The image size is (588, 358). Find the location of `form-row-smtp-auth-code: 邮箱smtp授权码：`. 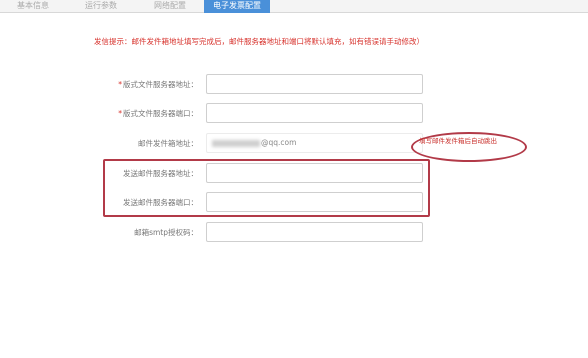

form-row-smtp-auth-code: 邮箱smtp授权码： is located at coordinates (294, 232).